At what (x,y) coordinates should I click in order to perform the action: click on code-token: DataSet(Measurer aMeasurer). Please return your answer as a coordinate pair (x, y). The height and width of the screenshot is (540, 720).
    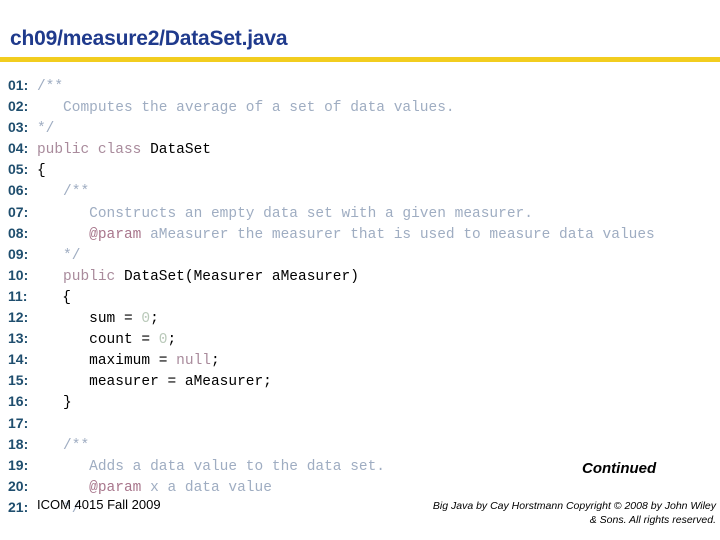
    Looking at the image, I should click on (241, 276).